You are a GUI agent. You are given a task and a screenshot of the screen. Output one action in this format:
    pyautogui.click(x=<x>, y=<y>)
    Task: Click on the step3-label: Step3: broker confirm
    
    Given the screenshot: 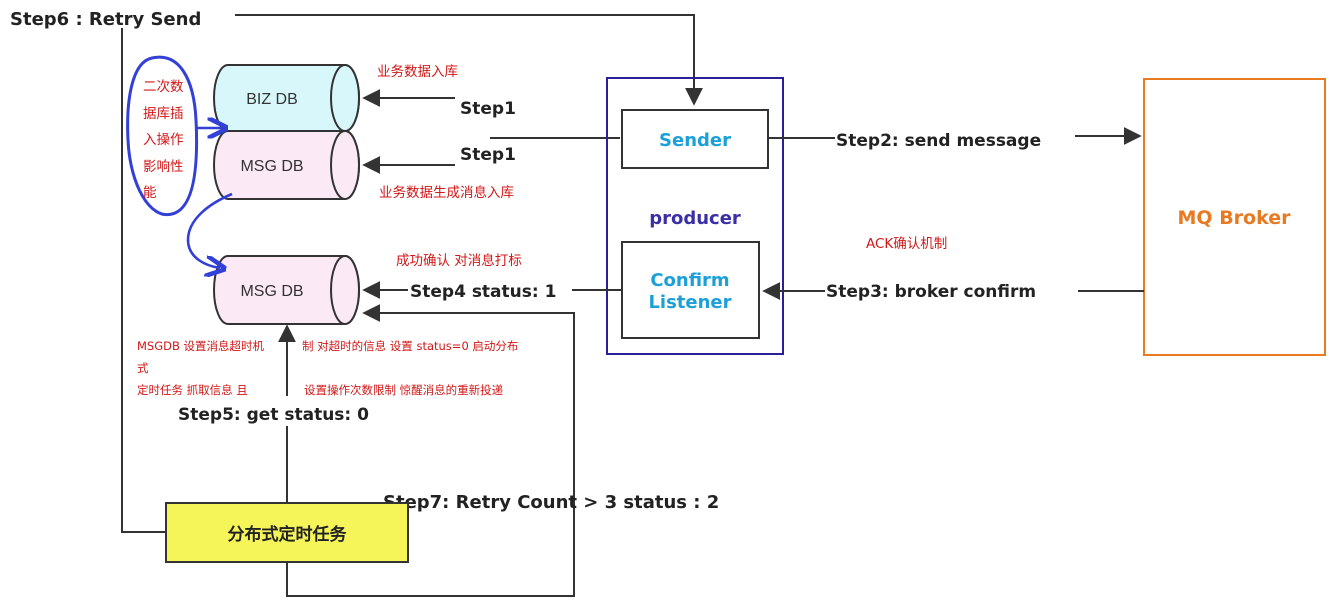 What is the action you would take?
    pyautogui.click(x=931, y=292)
    